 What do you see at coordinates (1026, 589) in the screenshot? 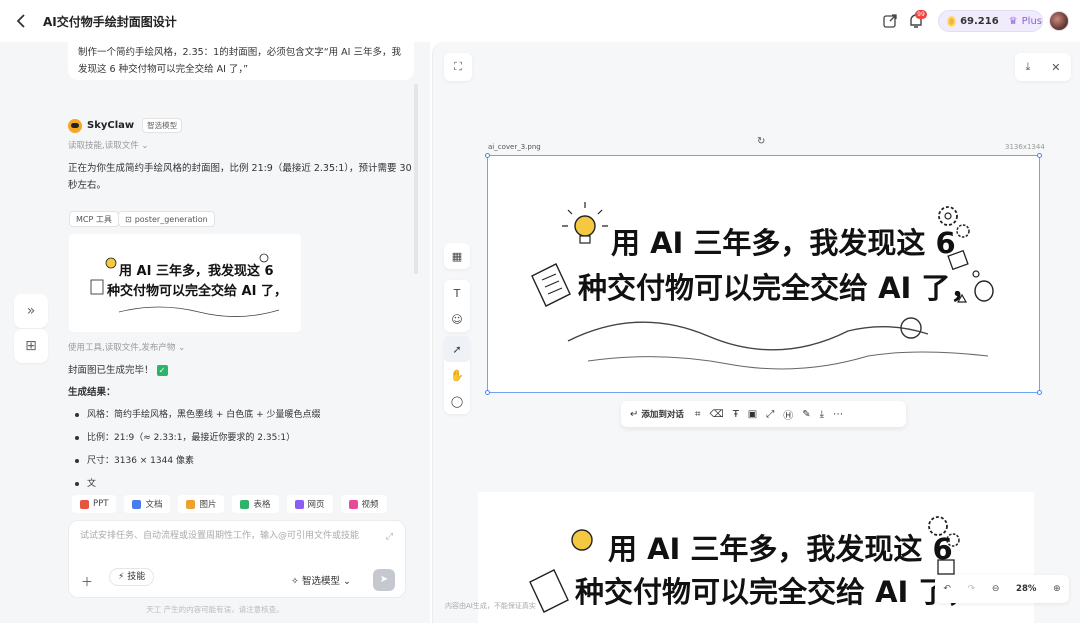
I see `zoom-level: 28%` at bounding box center [1026, 589].